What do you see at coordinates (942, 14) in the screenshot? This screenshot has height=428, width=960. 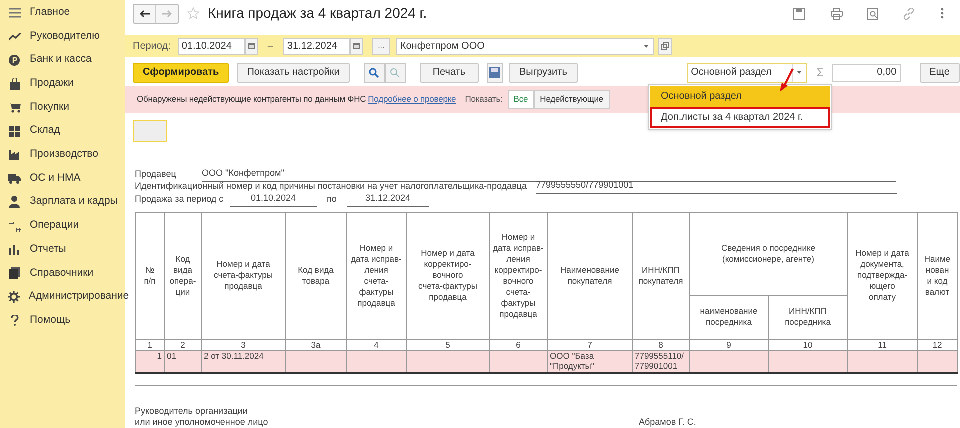 I see `more-icon` at bounding box center [942, 14].